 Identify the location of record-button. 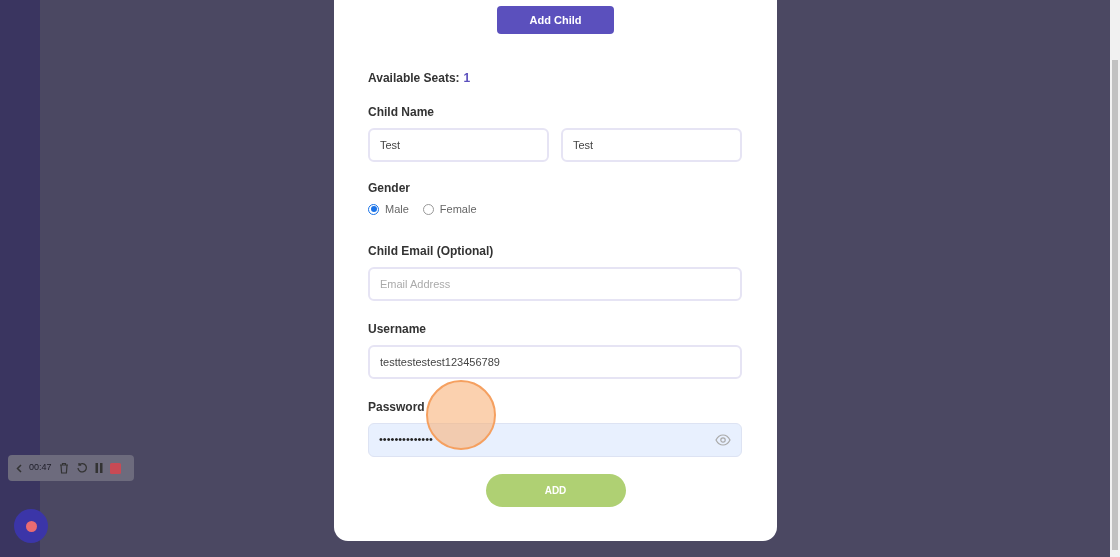
(31, 526).